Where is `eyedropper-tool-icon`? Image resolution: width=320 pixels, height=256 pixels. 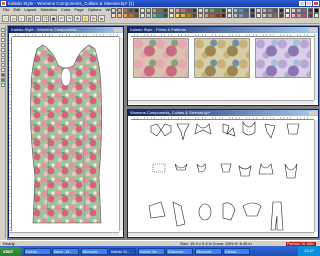 eyedropper-tool-icon is located at coordinates (2, 70).